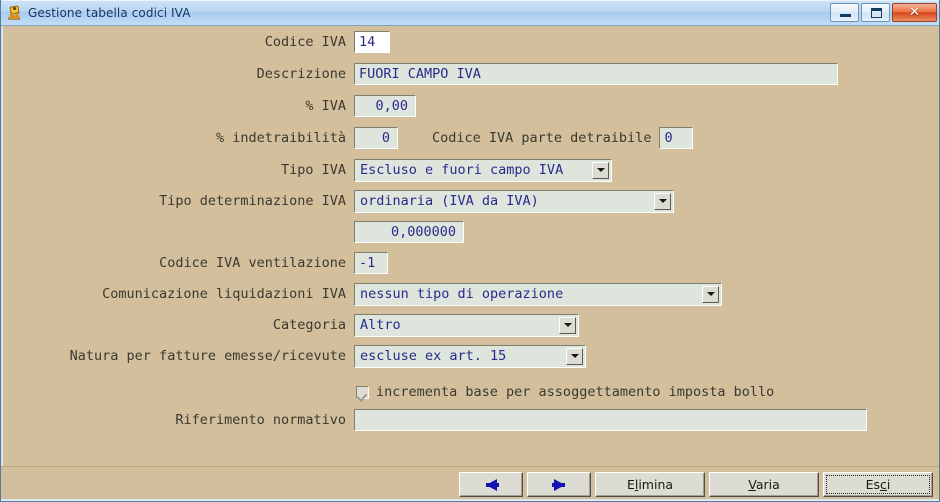  What do you see at coordinates (309, 325) in the screenshot?
I see `label-categoria: Categoria` at bounding box center [309, 325].